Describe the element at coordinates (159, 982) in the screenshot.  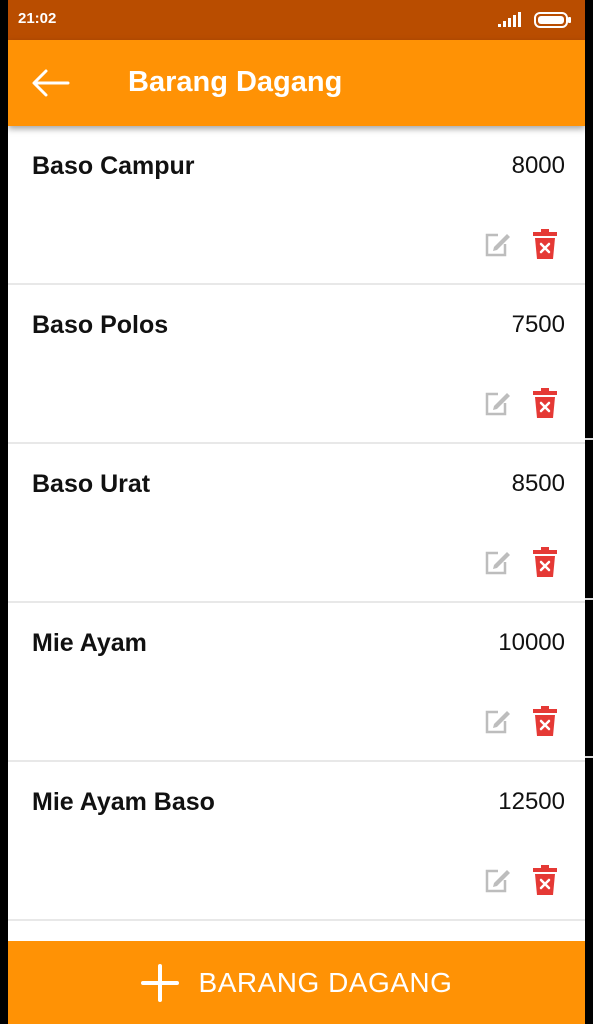
I see `plus-icon` at that location.